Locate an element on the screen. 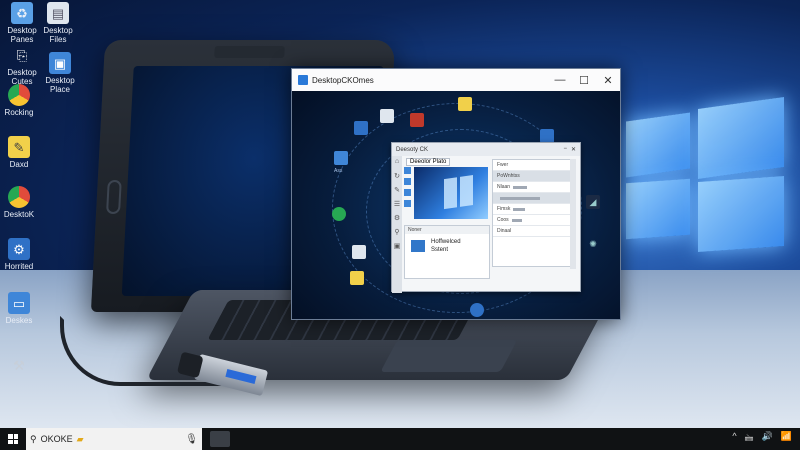  desktop-icon-7: ⚙ Horrited is located at coordinates (20, 254).